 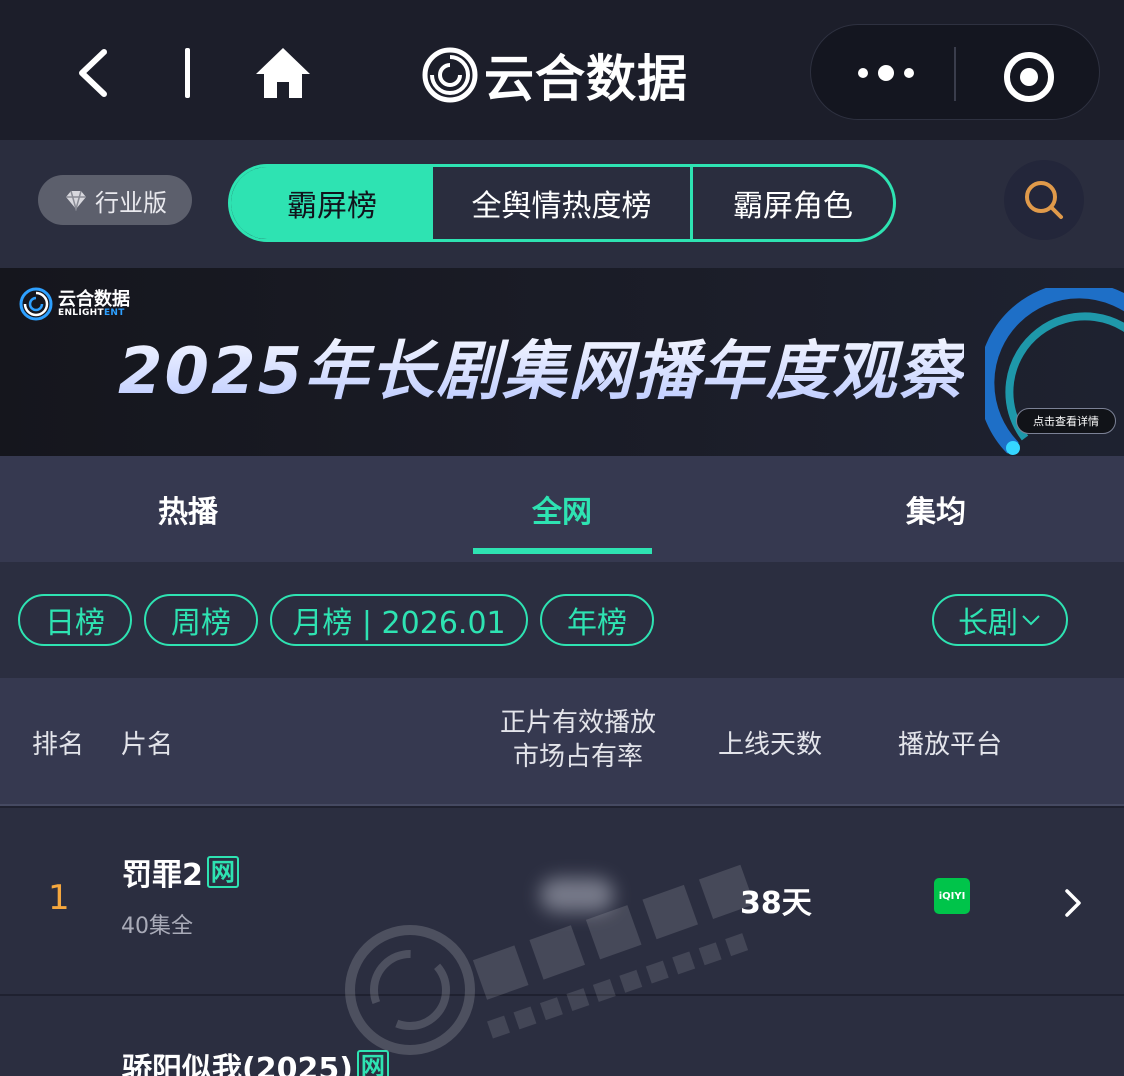 I want to click on ranking-segmented-control: 霸屏榜 全舆情热度榜 霸屏角色, so click(x=562, y=203).